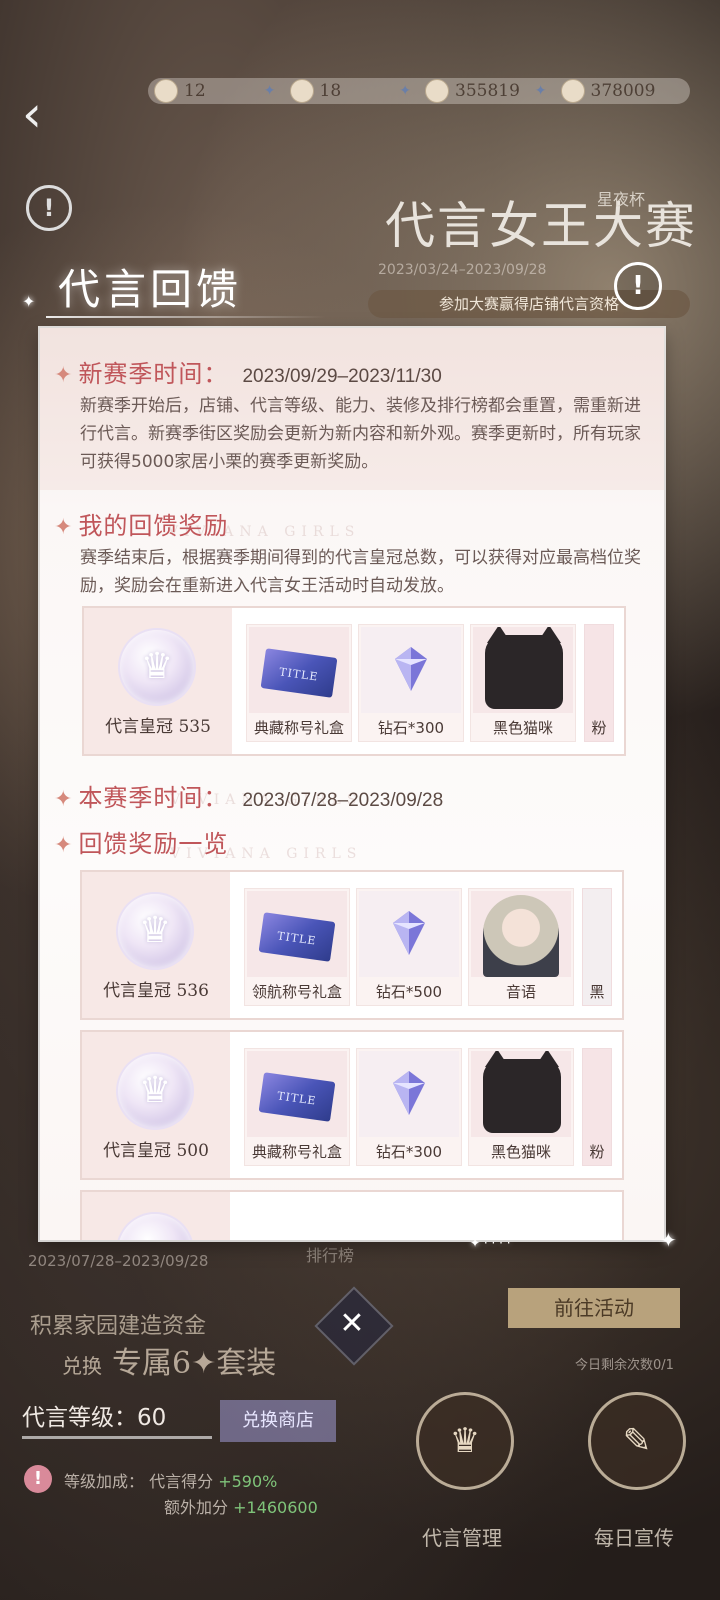  Describe the element at coordinates (634, 1538) in the screenshot. I see `daily-promo-label: 每日宣传` at that location.